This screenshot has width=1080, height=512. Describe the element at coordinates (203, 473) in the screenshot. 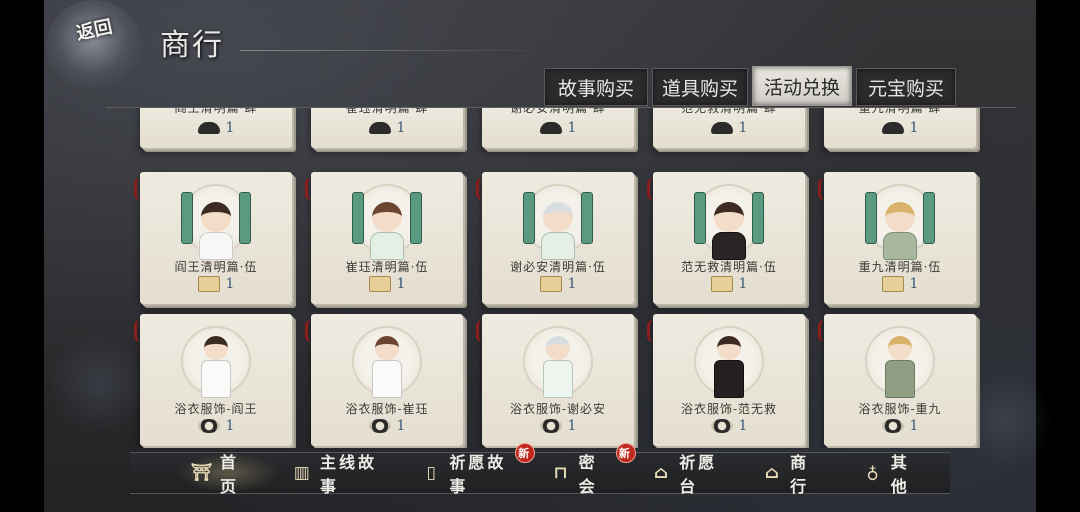

I see `home-icon: ⛩` at that location.